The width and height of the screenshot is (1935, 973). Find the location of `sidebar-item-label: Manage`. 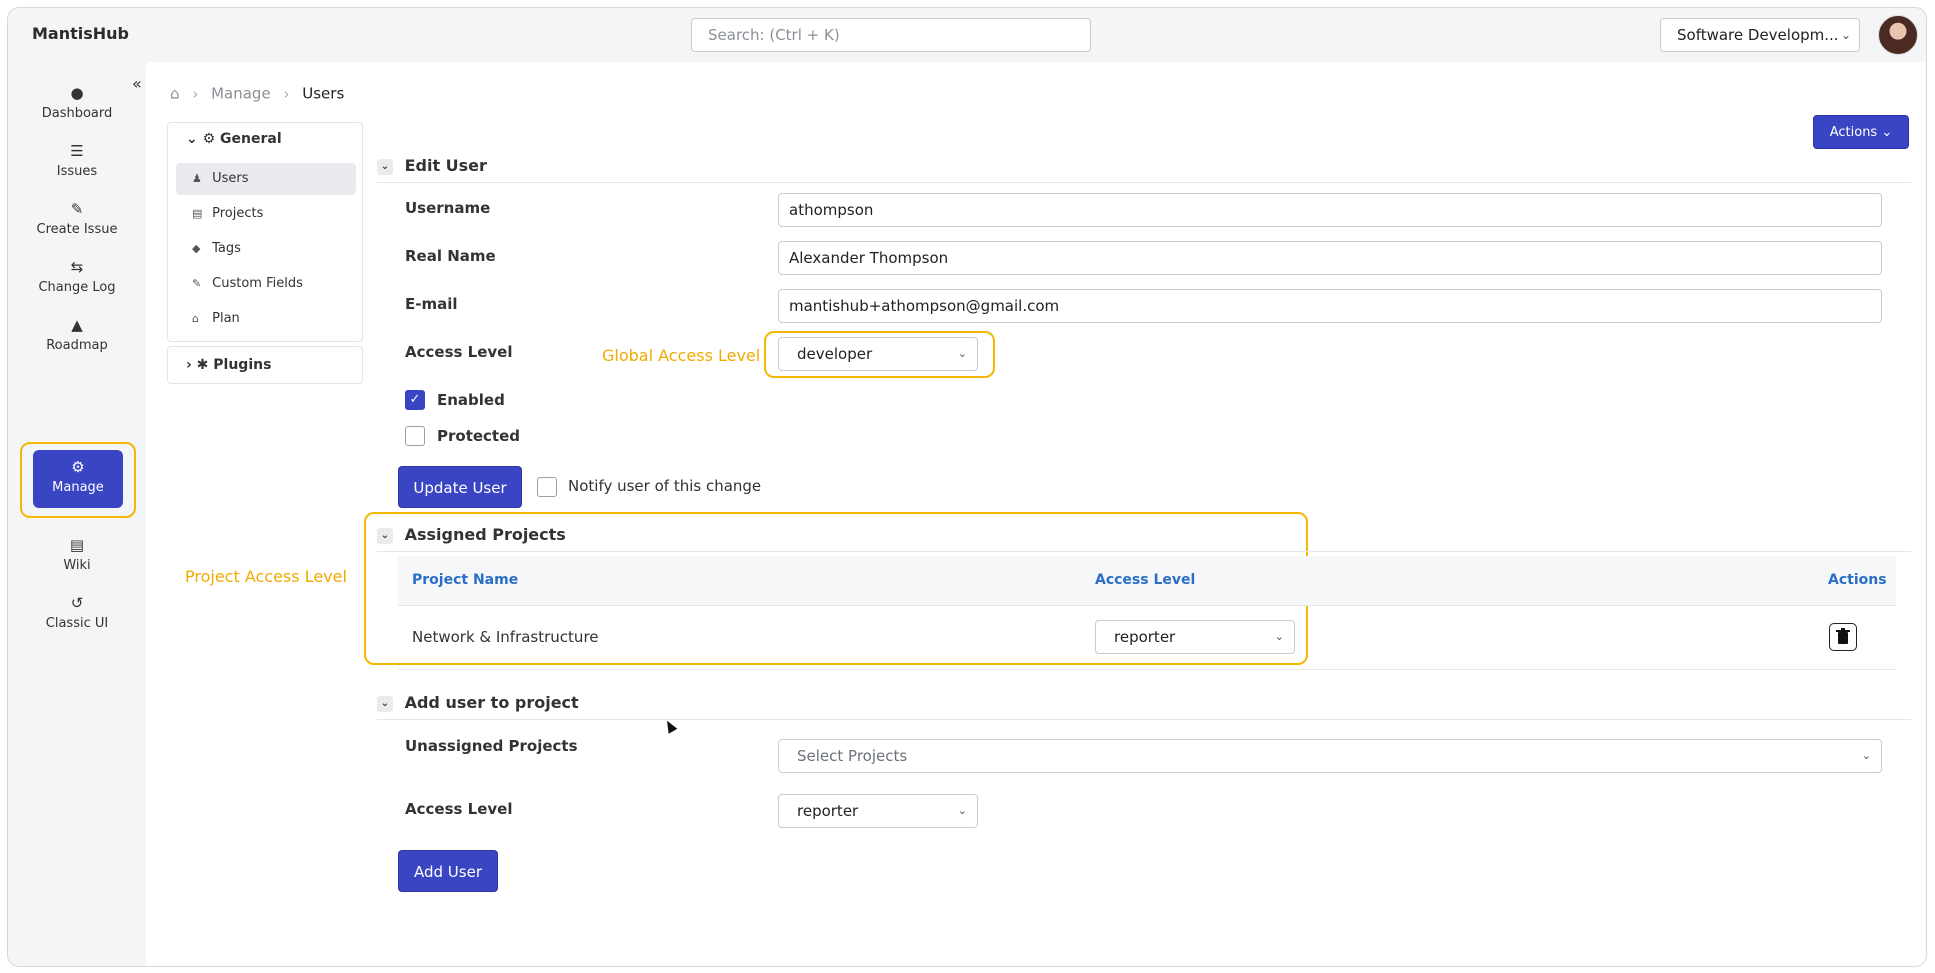

sidebar-item-label: Manage is located at coordinates (78, 487).